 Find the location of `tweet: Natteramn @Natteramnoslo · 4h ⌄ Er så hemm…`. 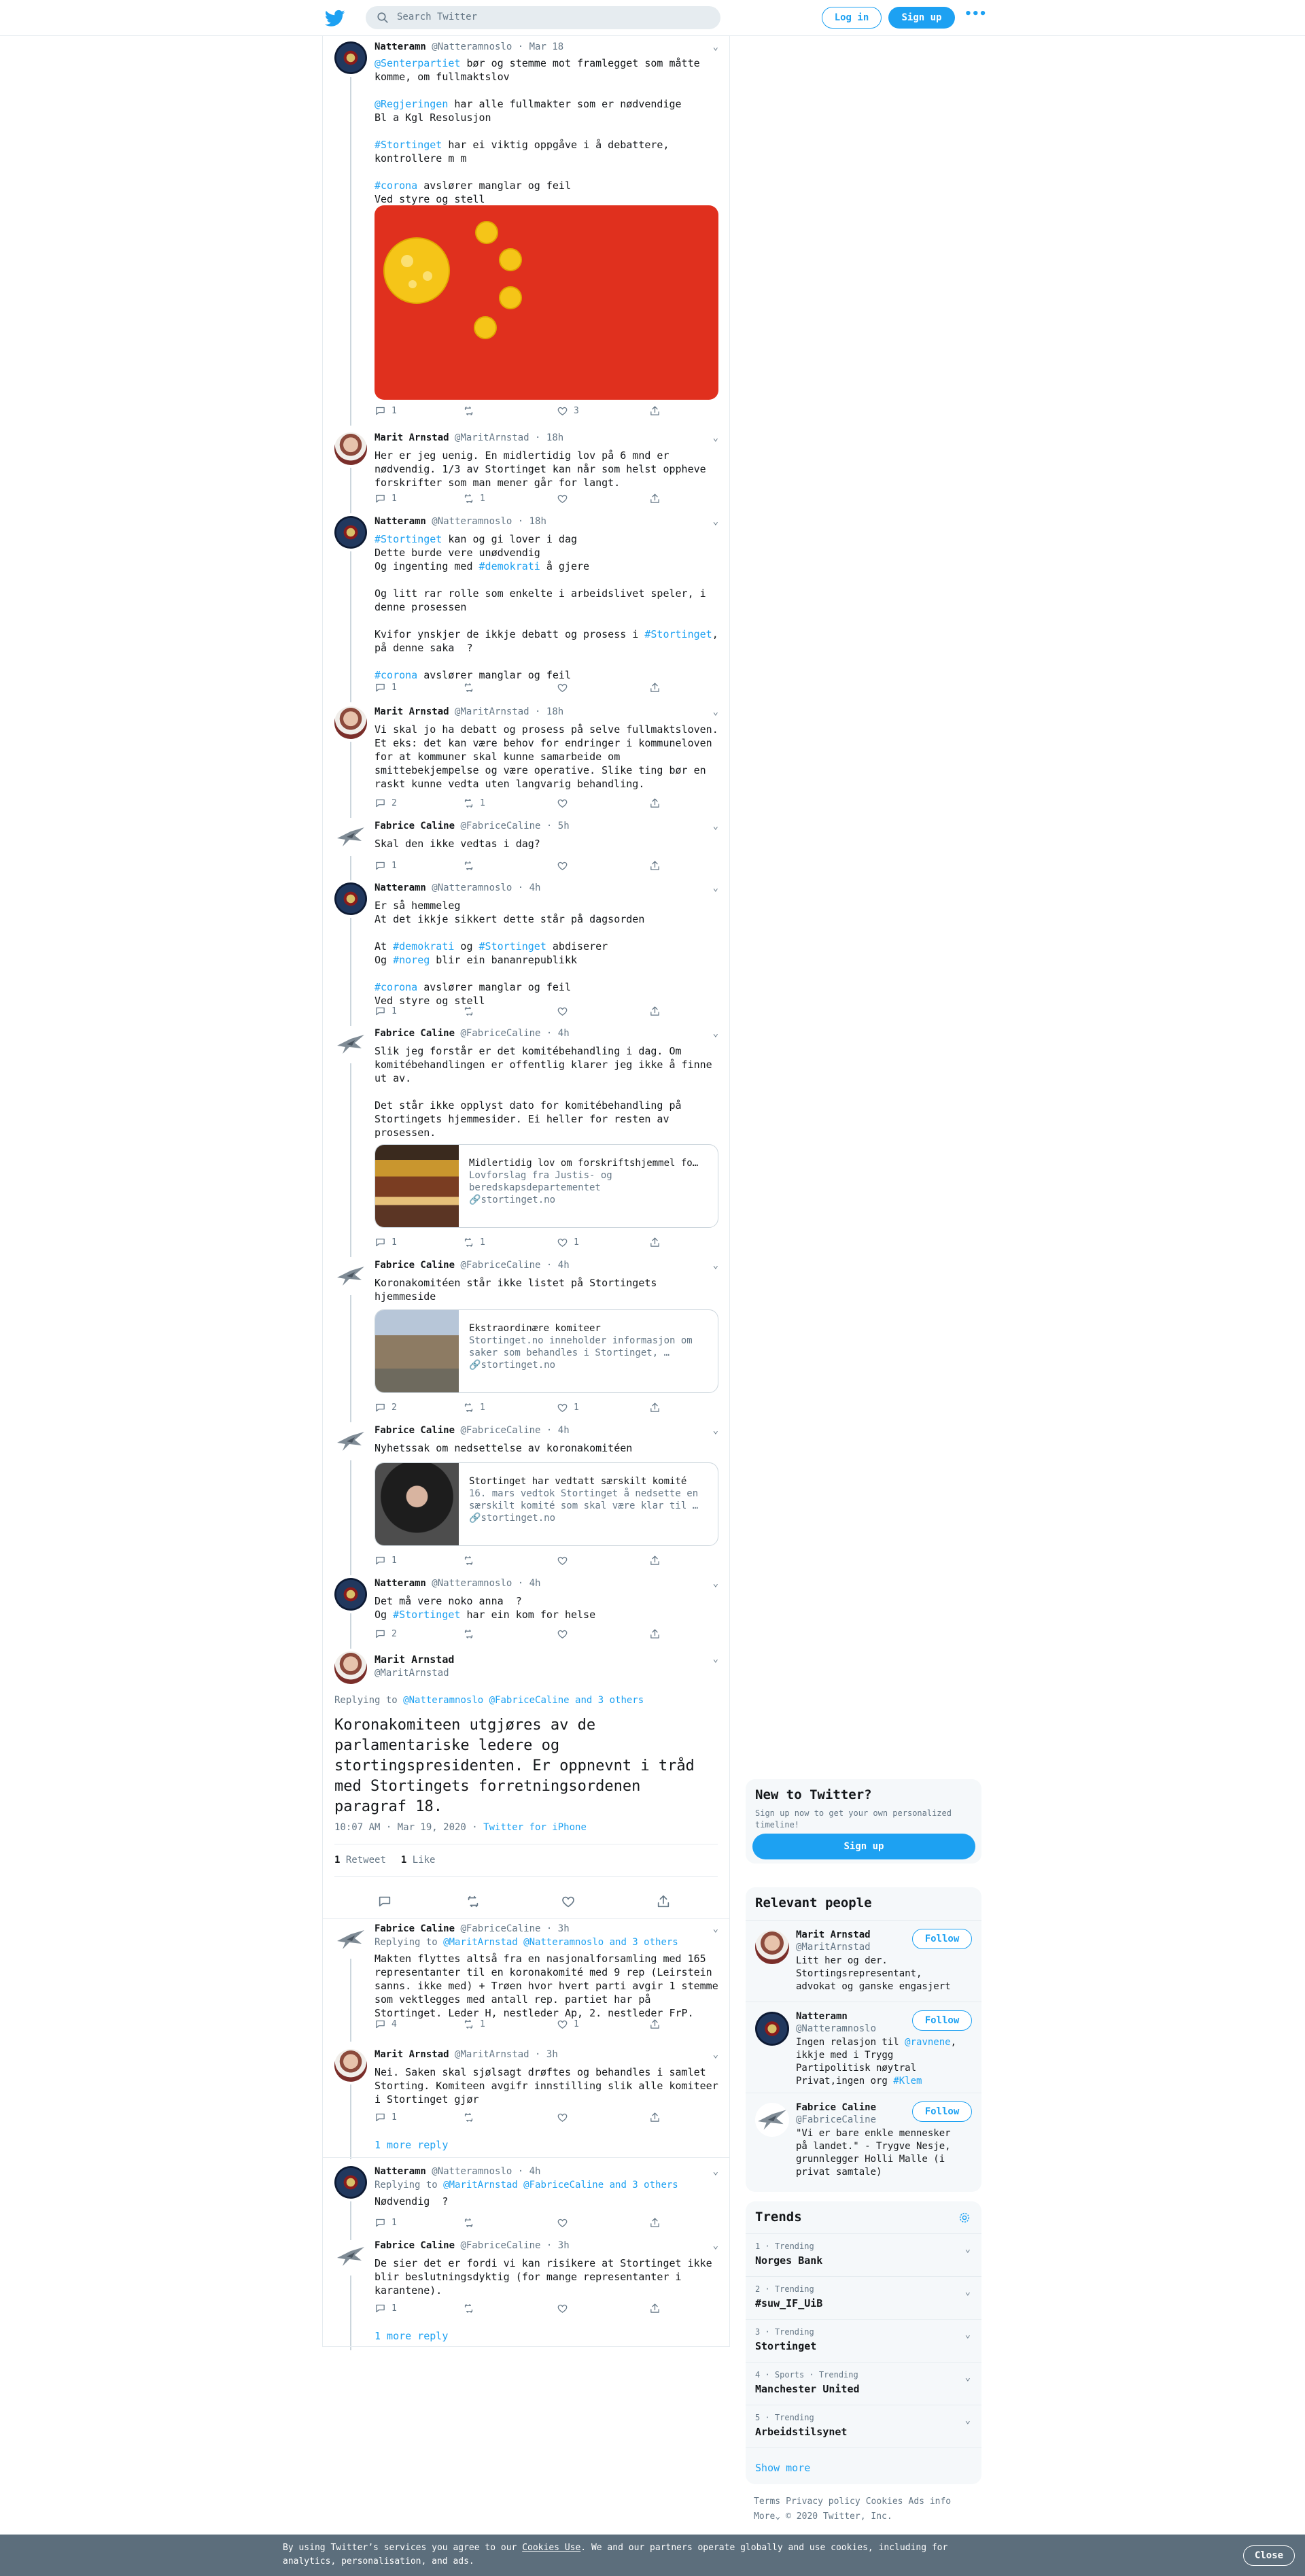

tweet: Natteramn @Natteramnoslo · 4h ⌄ Er så hemm… is located at coordinates (526, 954).